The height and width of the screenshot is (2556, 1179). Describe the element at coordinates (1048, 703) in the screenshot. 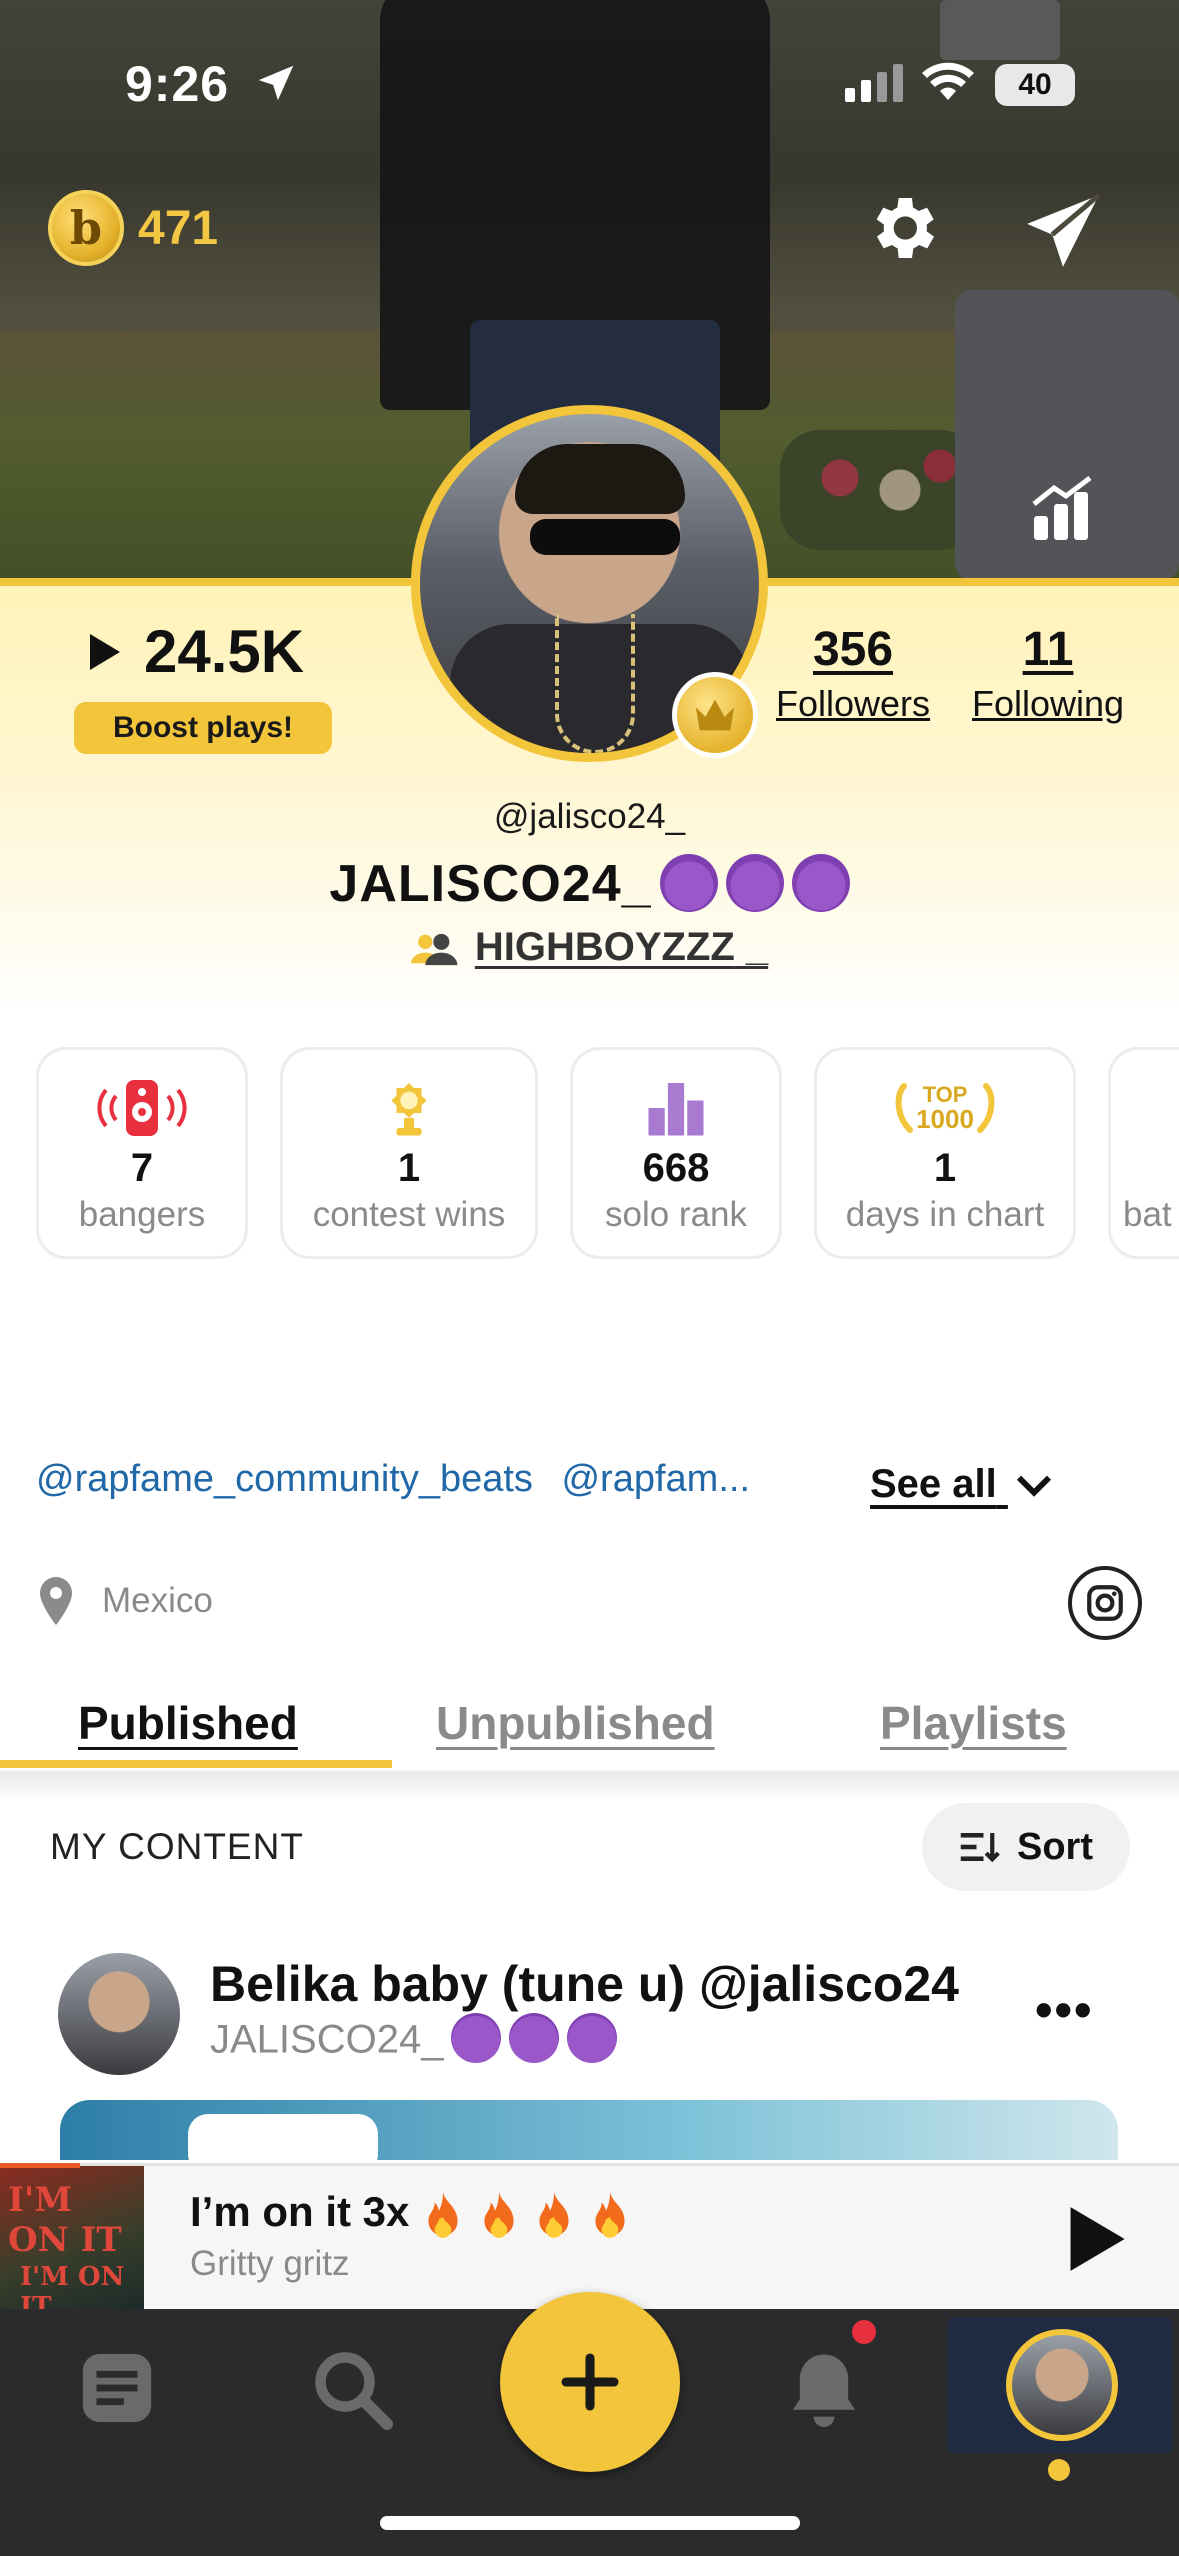

I see `following-label: Following` at that location.